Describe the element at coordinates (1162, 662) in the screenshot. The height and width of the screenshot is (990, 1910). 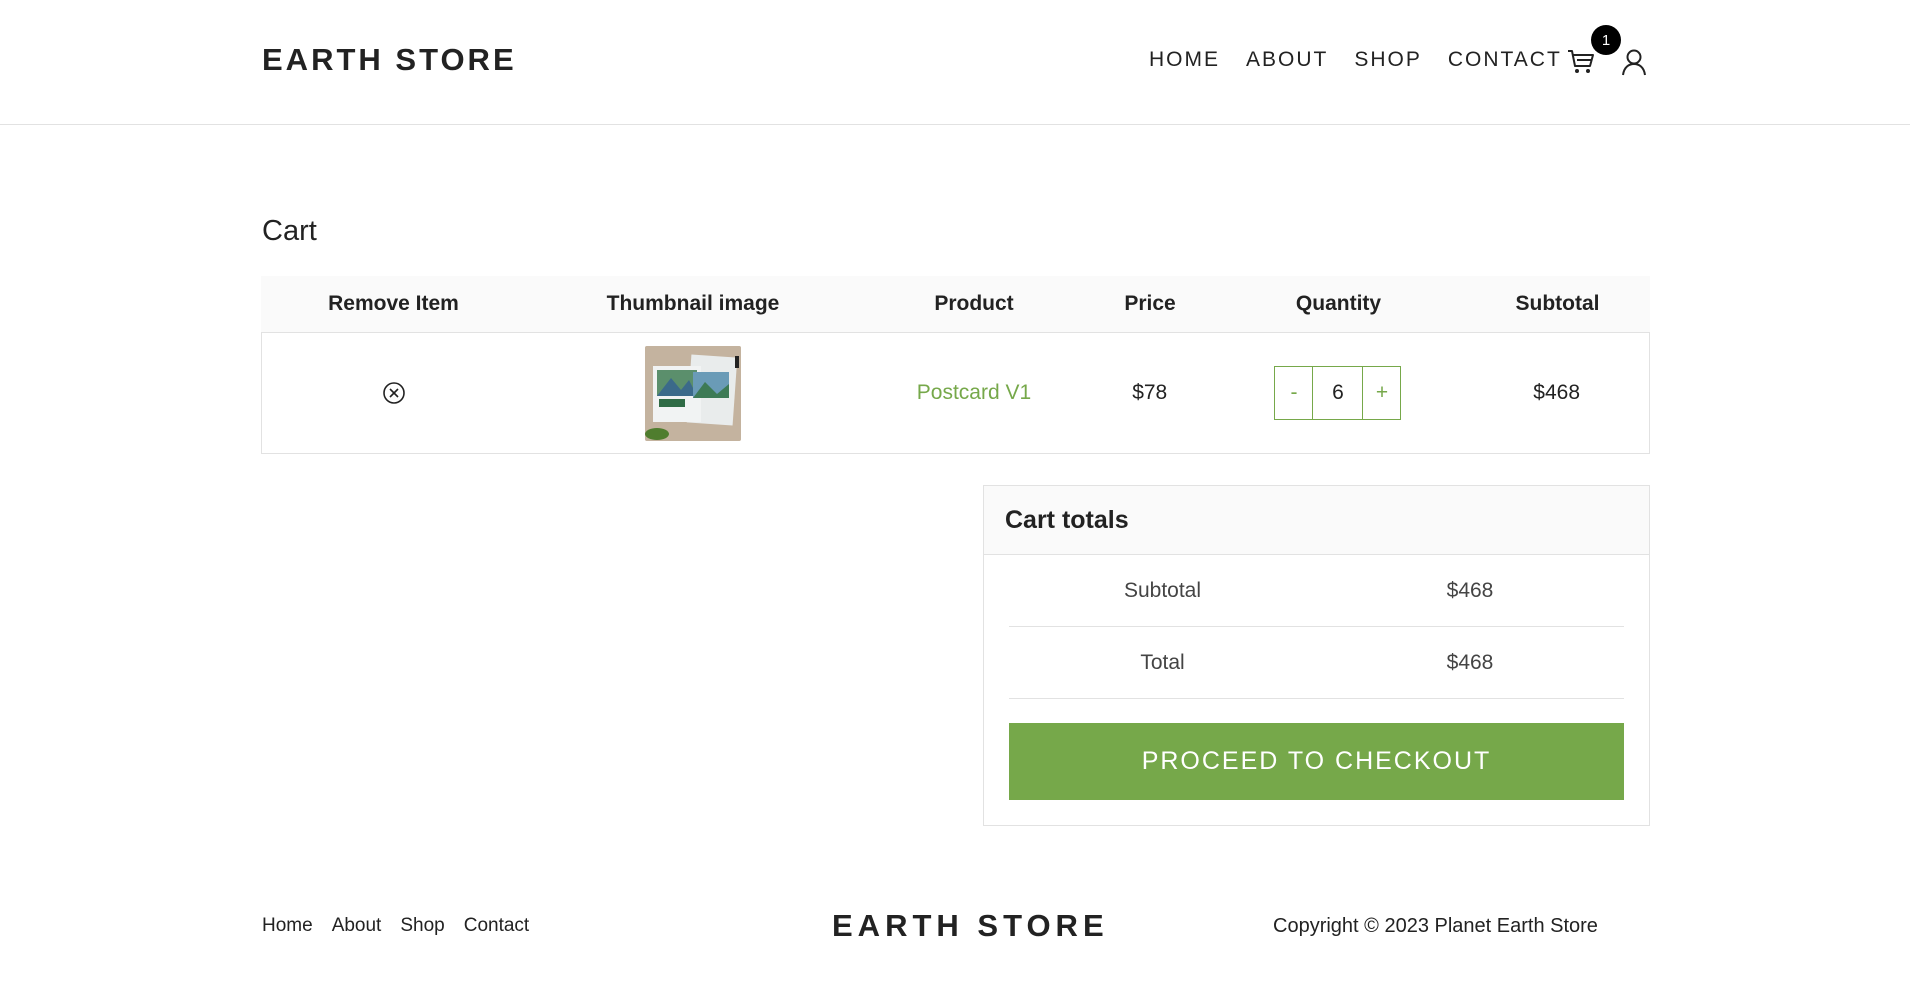
I see `totals-total-label: Total` at that location.